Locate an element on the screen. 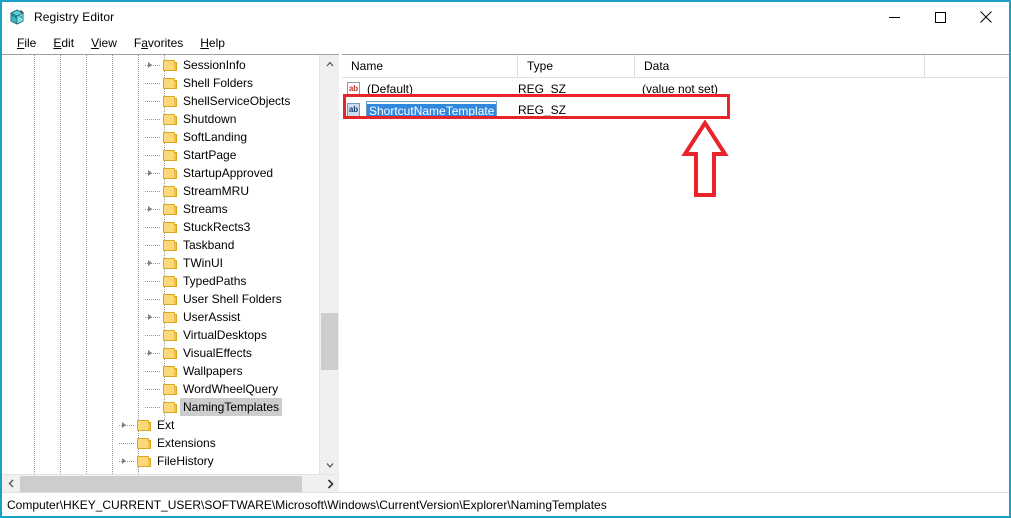 This screenshot has height=518, width=1011. scroll-down-button is located at coordinates (329, 465).